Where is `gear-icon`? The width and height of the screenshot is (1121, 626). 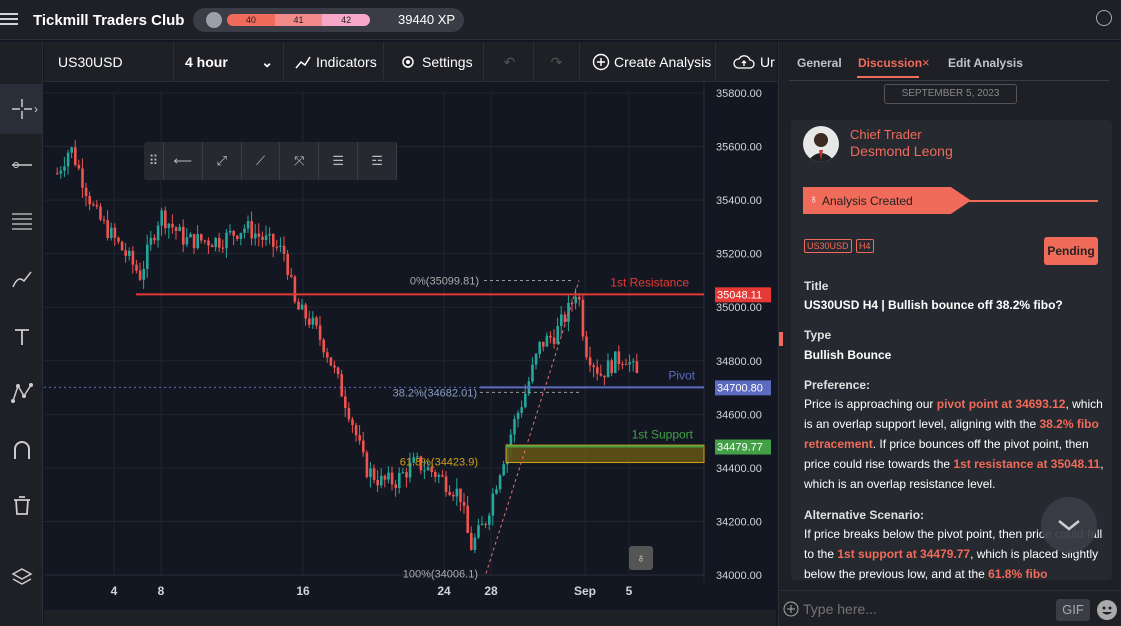
gear-icon is located at coordinates (408, 62).